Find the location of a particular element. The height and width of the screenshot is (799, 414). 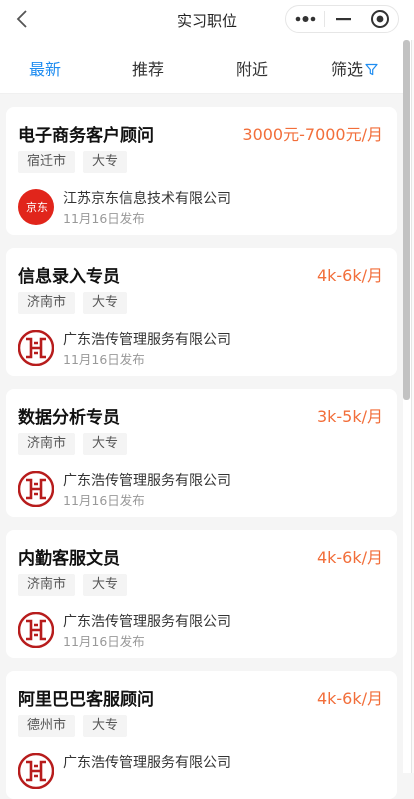

tab-label: 最新 is located at coordinates (45, 69).